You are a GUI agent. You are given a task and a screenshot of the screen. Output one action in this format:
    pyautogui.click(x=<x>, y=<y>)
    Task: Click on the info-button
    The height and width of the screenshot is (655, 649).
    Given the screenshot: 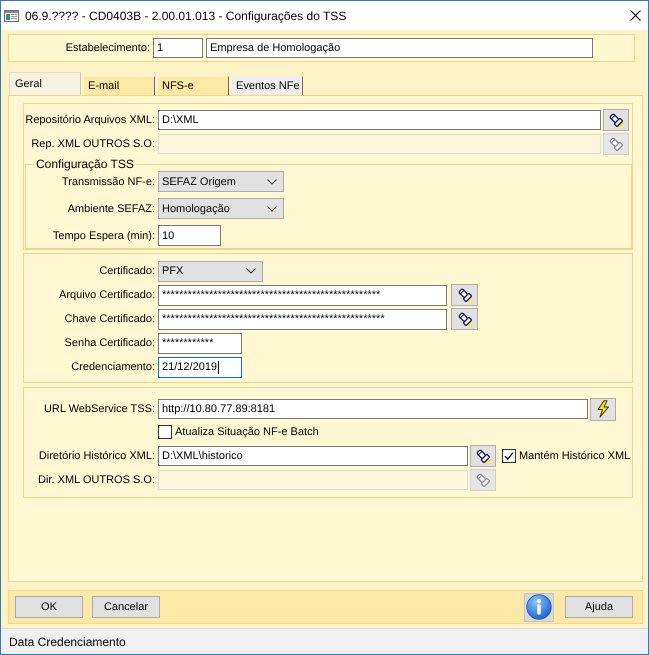 What is the action you would take?
    pyautogui.click(x=539, y=607)
    